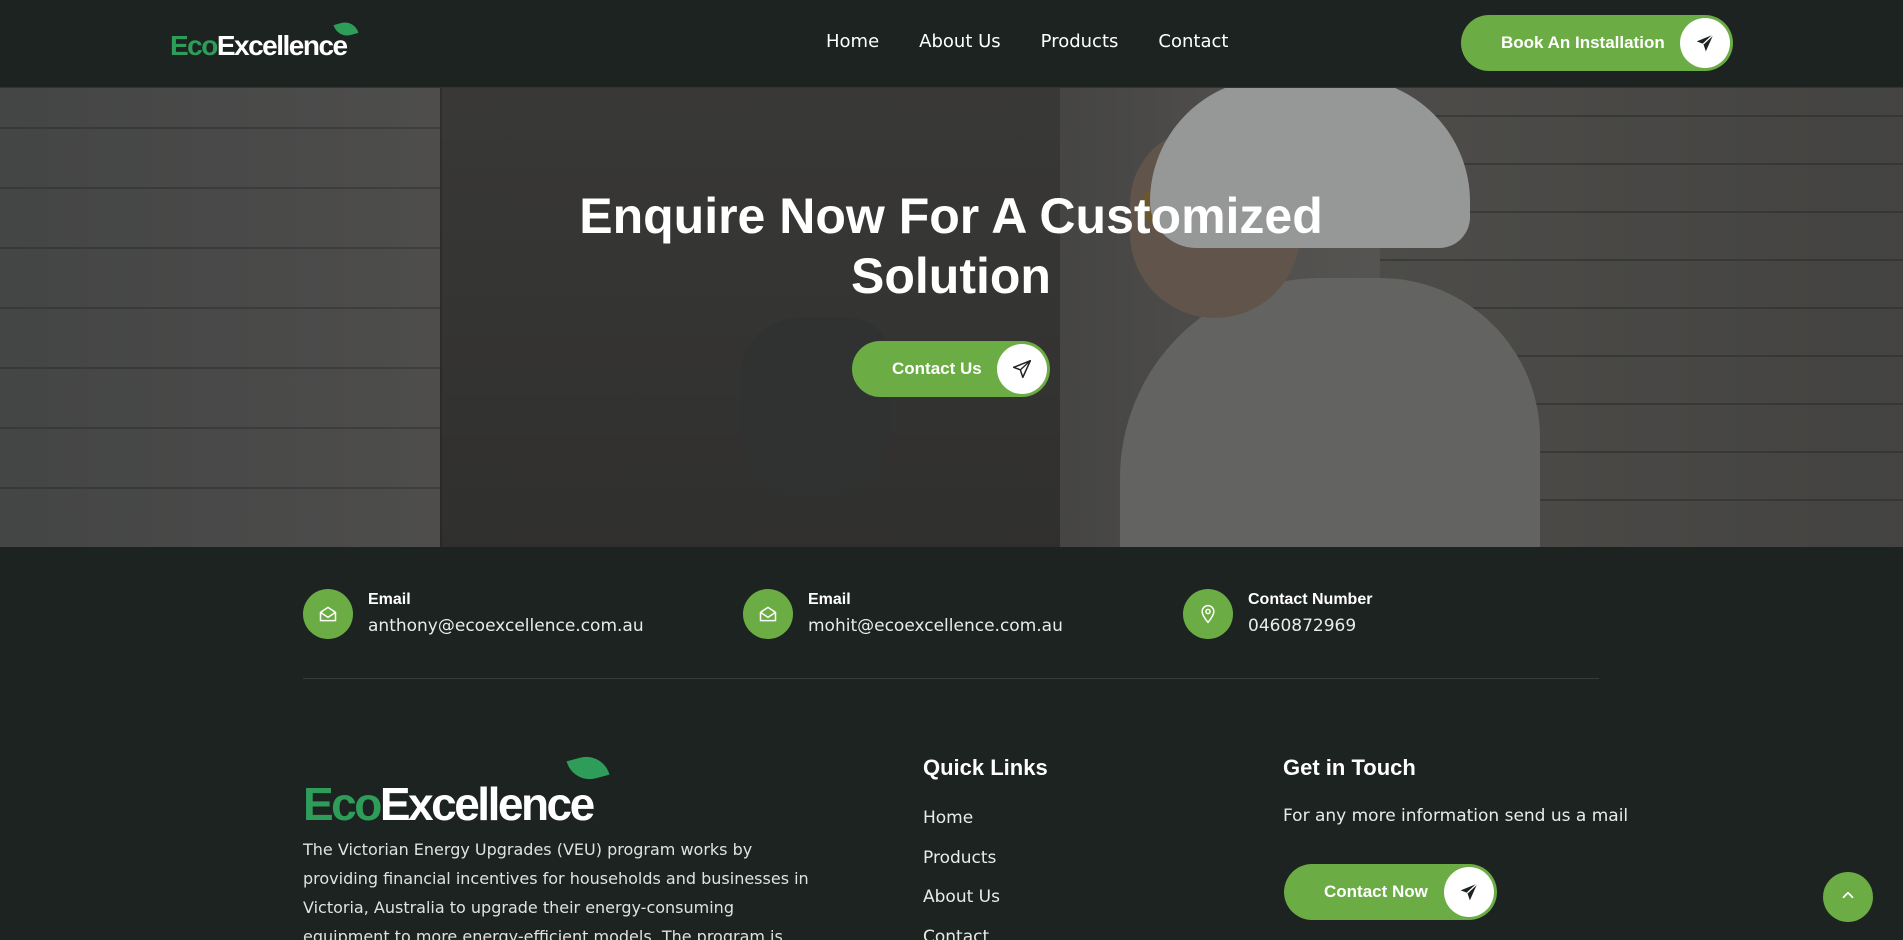  I want to click on footer-logo-excellence-text: Excellence, so click(487, 804).